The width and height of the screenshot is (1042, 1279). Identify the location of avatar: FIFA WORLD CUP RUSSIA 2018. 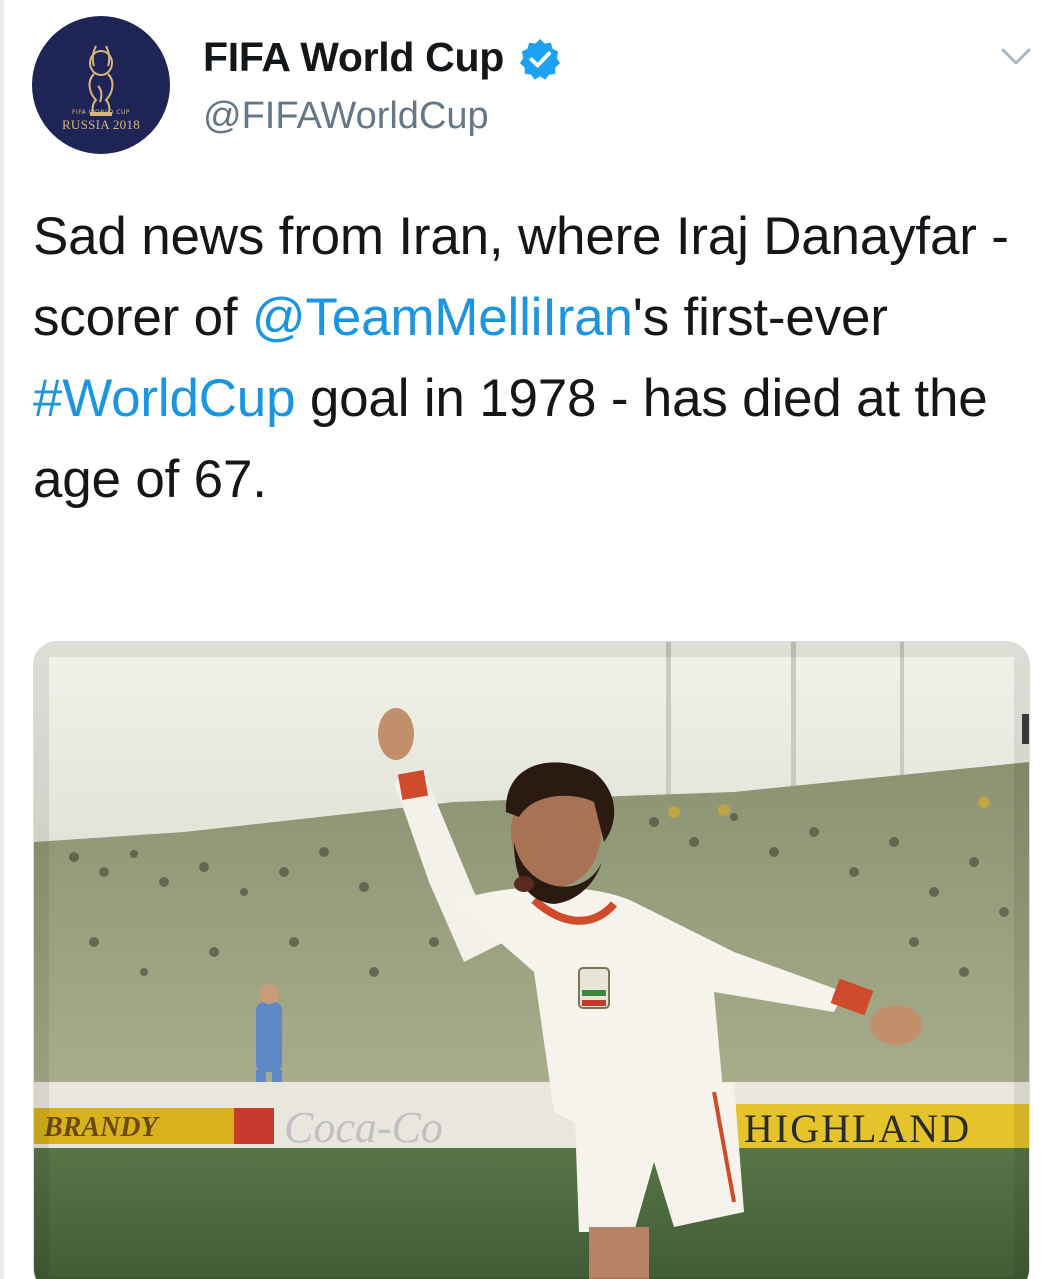
(101, 85).